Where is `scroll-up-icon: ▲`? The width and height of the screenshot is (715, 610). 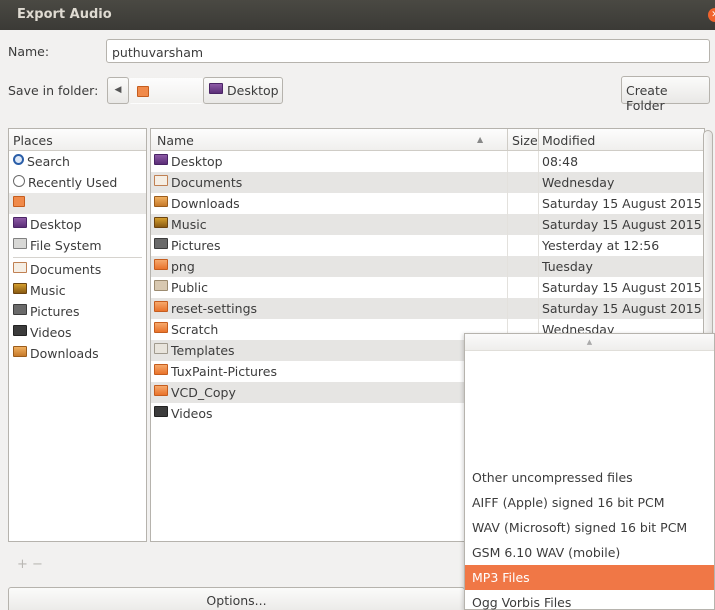 scroll-up-icon: ▲ is located at coordinates (589, 342).